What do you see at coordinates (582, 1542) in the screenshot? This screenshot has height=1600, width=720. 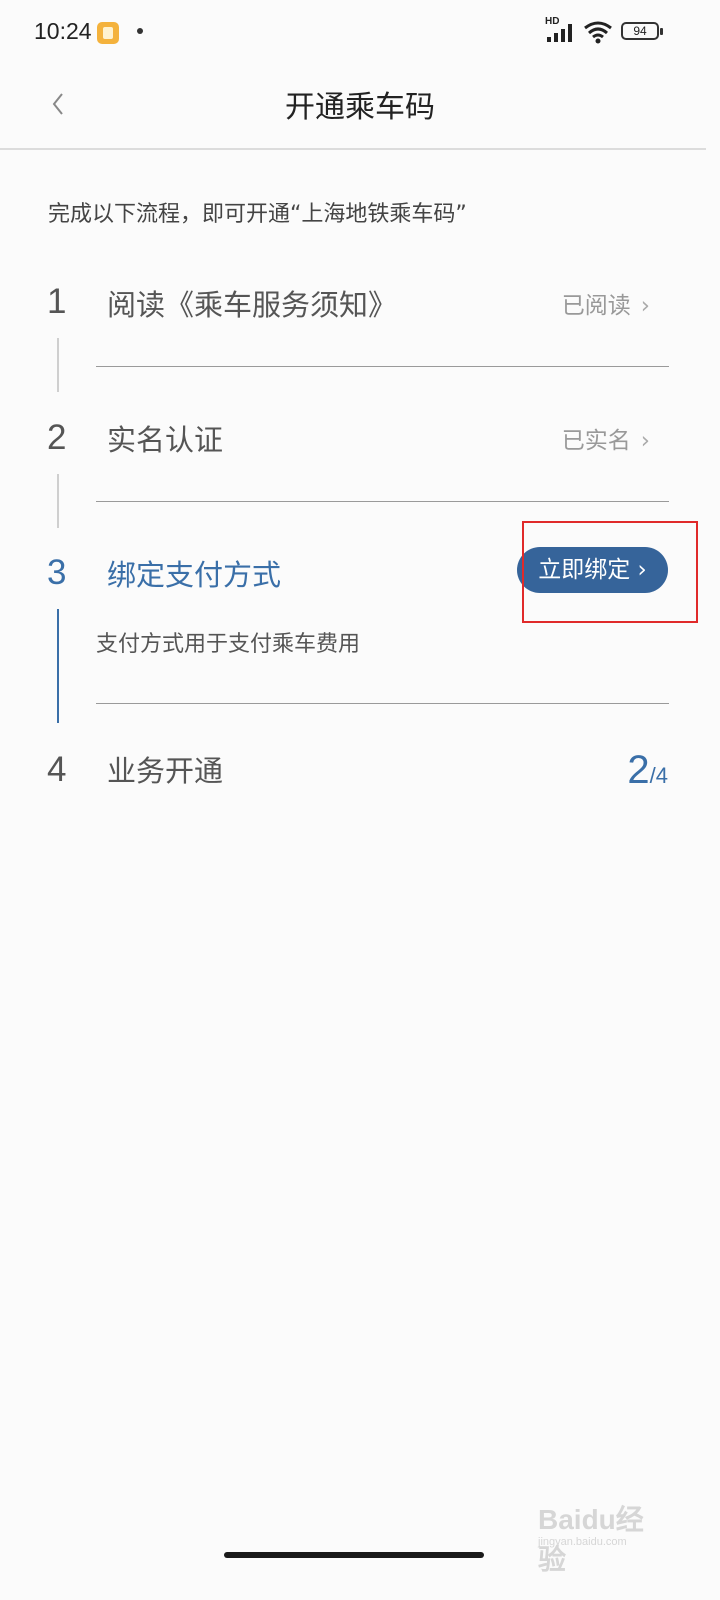 I see `watermark-url: jingyan.baidu.com` at bounding box center [582, 1542].